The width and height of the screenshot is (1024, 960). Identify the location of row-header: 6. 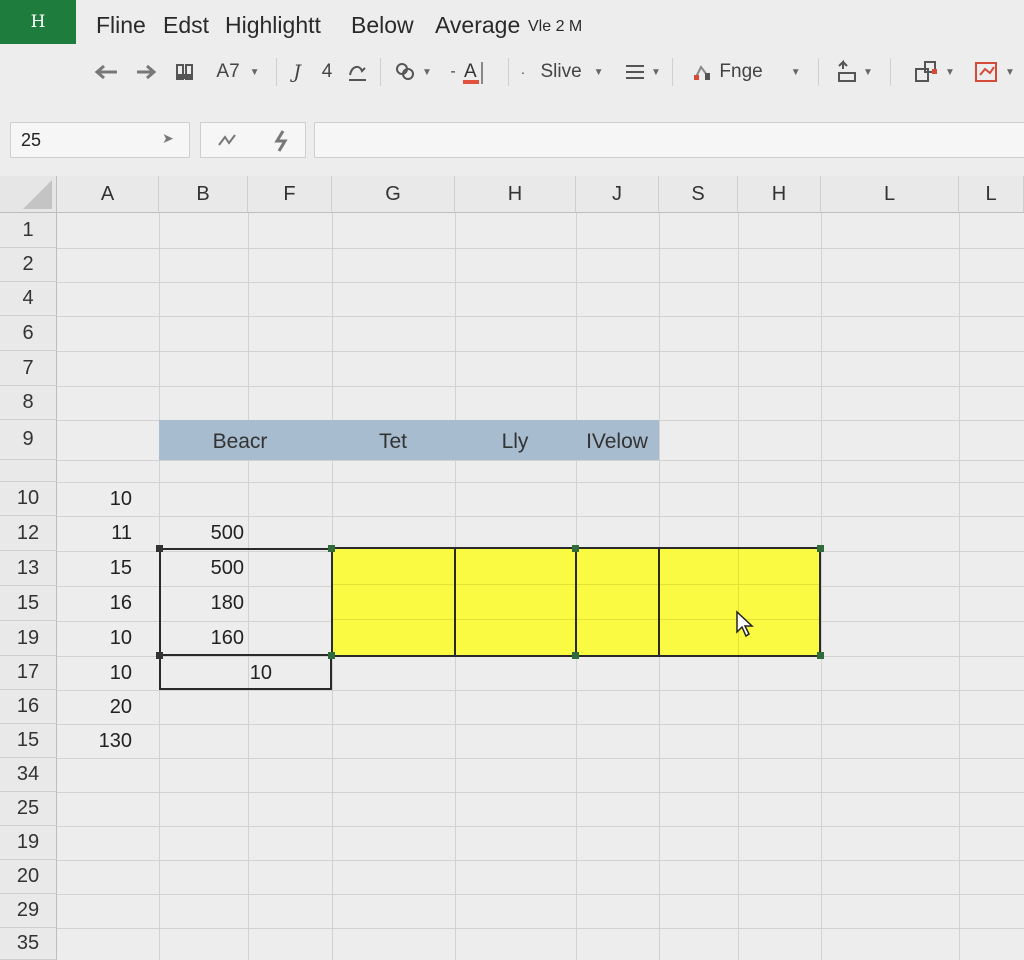
(28, 333).